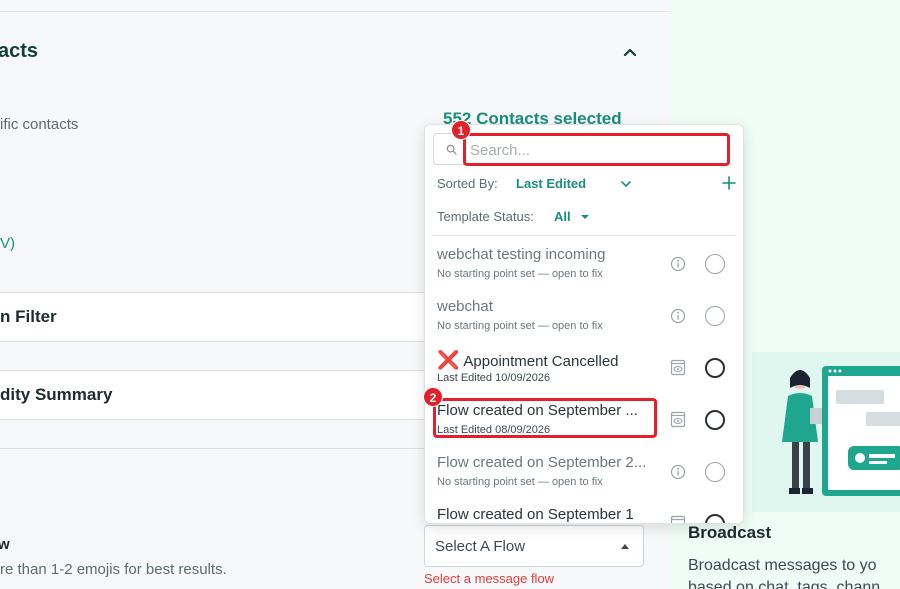  I want to click on search-box, so click(581, 149).